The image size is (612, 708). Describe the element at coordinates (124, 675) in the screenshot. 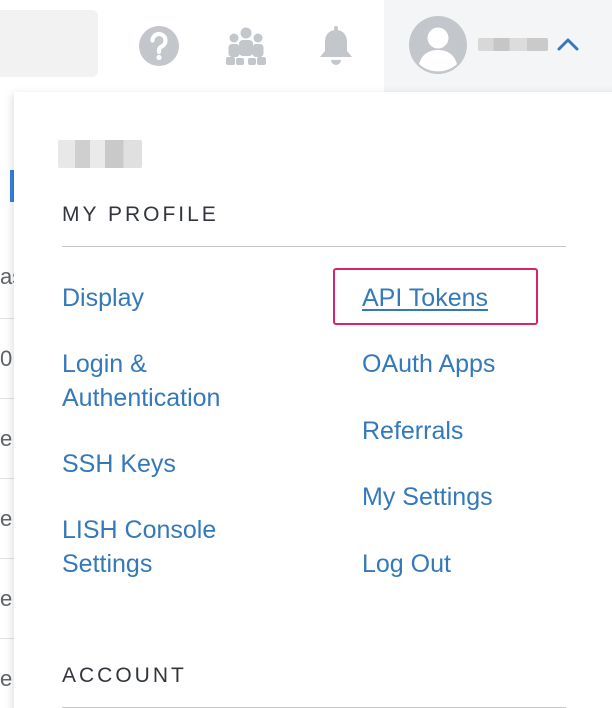

I see `section-title-account: ACCOUNT` at that location.